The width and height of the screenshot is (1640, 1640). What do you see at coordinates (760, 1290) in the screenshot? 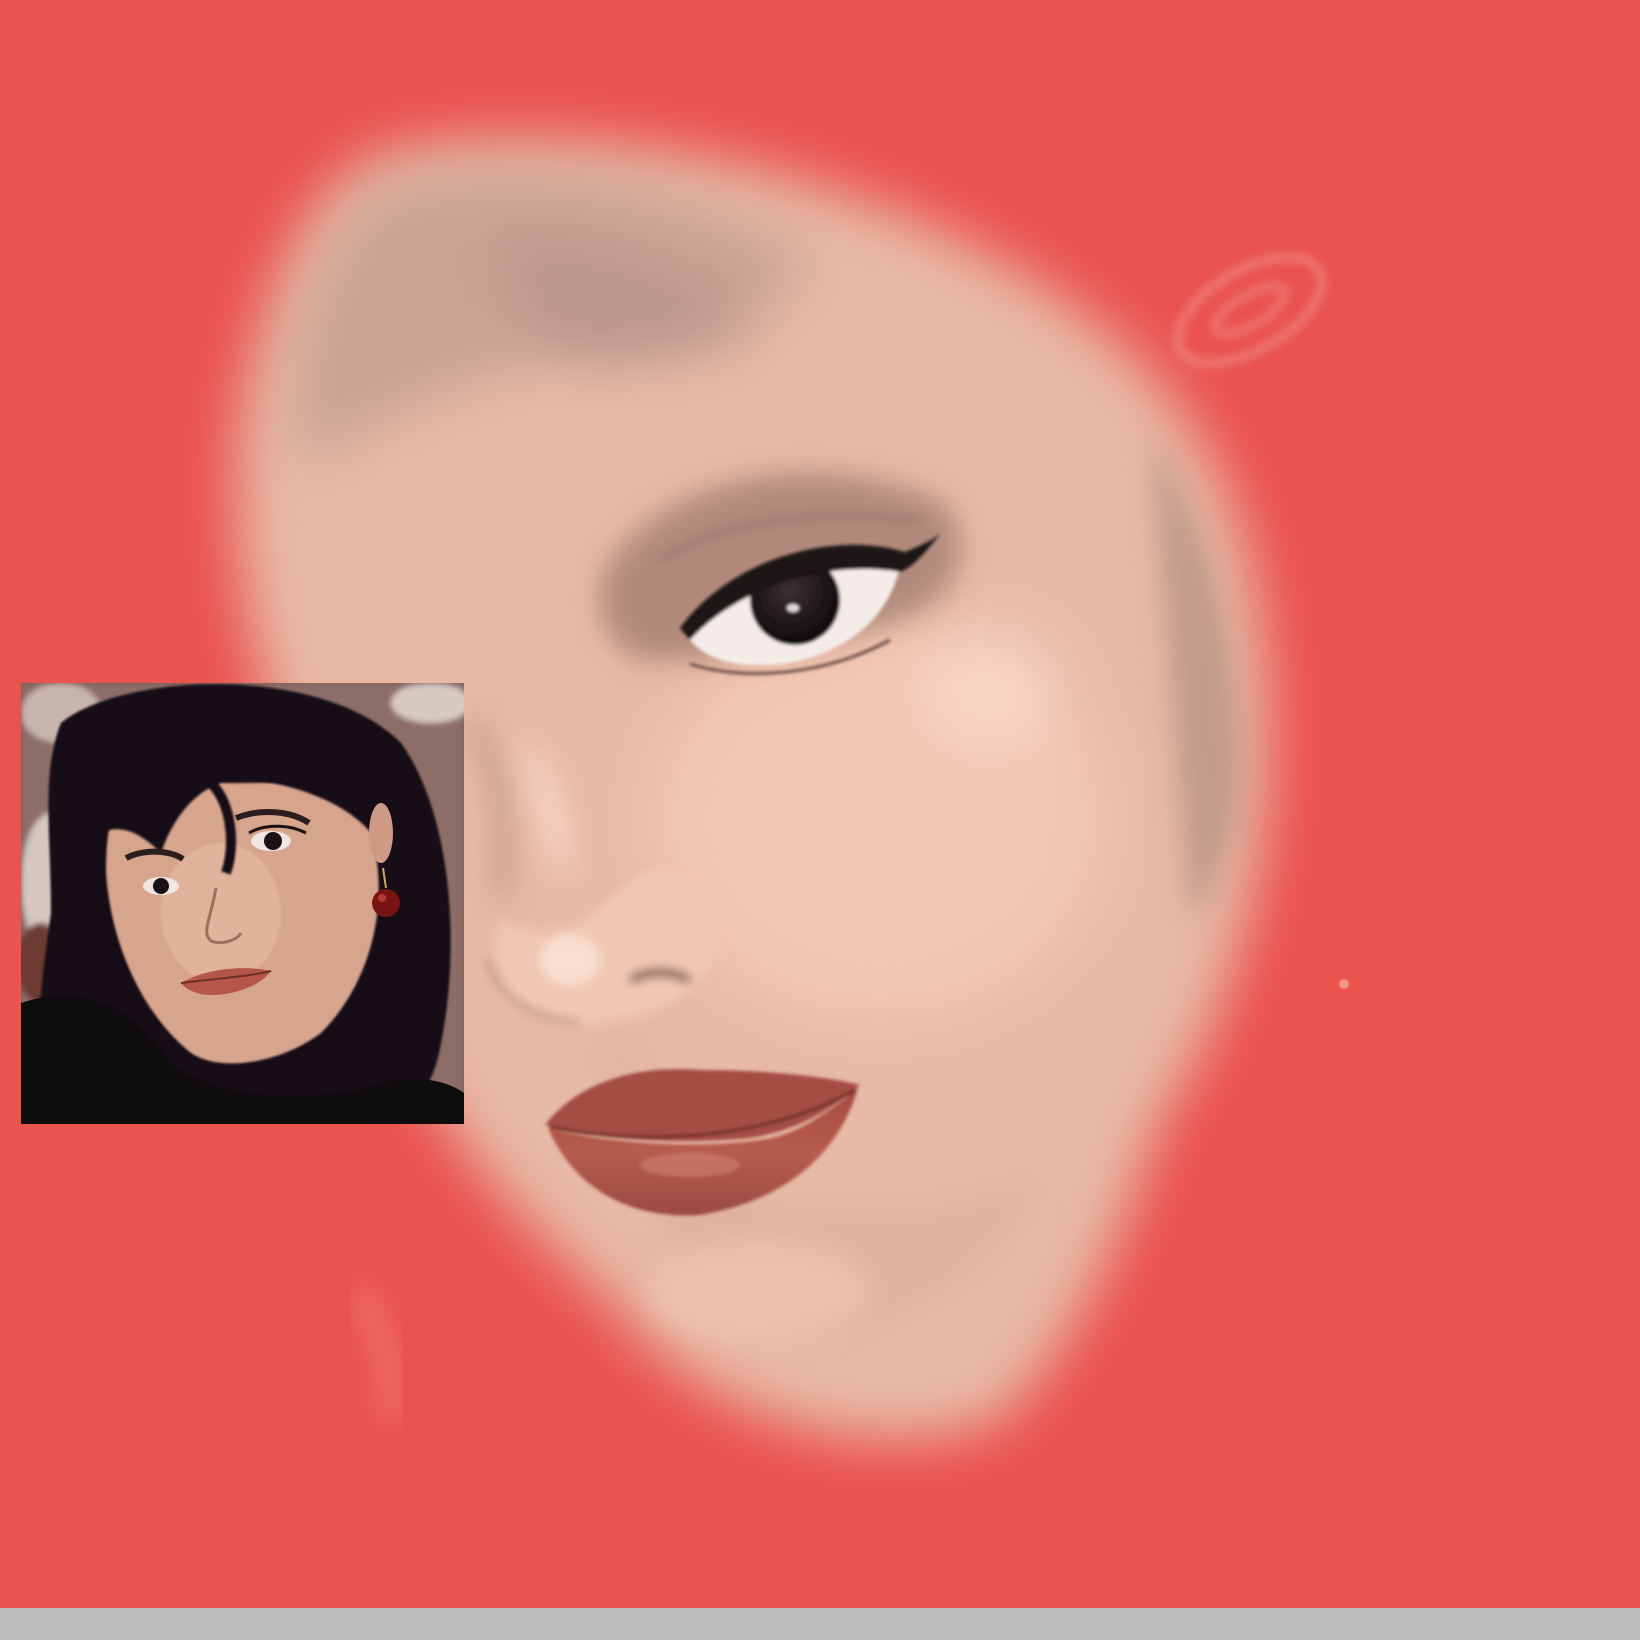
I see `chin` at bounding box center [760, 1290].